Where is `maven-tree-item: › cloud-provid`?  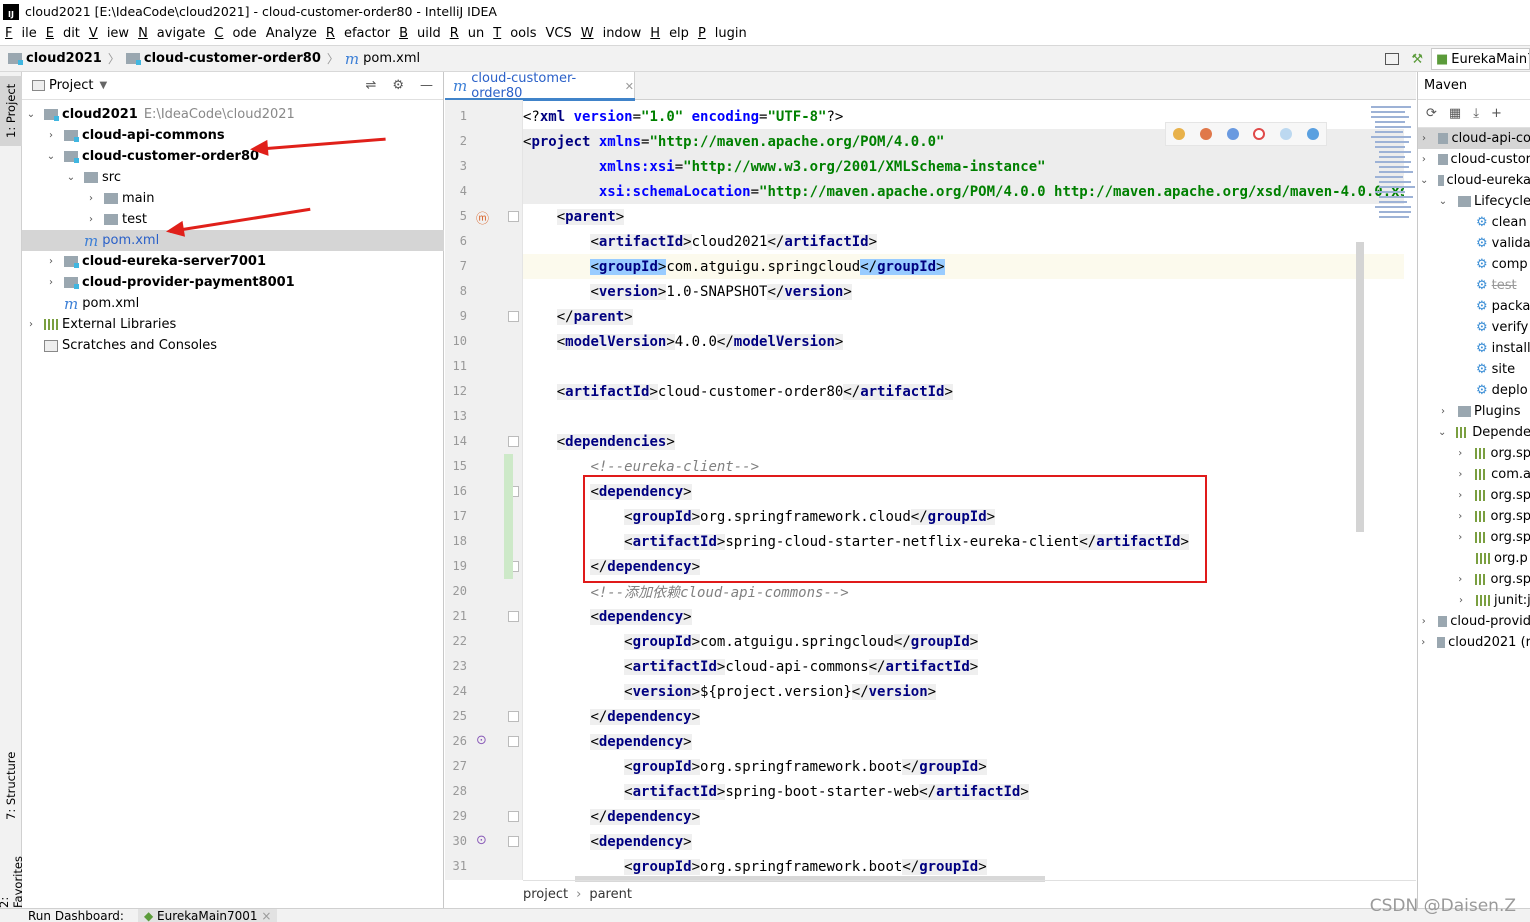
maven-tree-item: › cloud-provid is located at coordinates (1474, 621).